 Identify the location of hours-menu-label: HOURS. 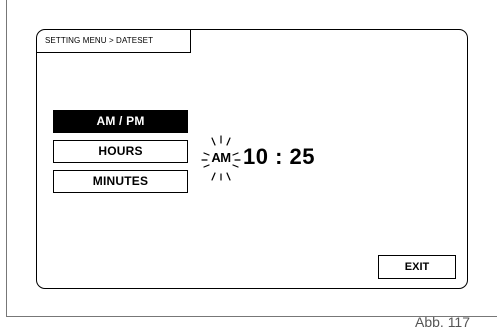
(120, 151).